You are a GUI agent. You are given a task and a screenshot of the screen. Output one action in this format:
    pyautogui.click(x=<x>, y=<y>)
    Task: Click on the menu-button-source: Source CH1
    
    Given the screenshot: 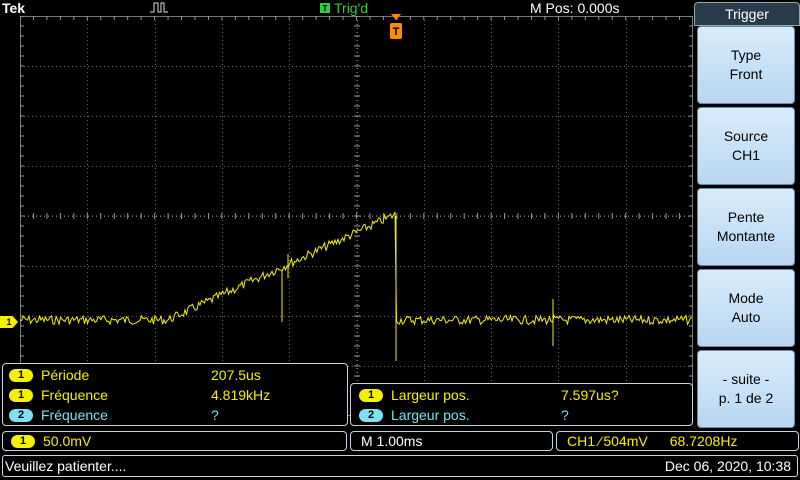 What is the action you would take?
    pyautogui.click(x=746, y=146)
    